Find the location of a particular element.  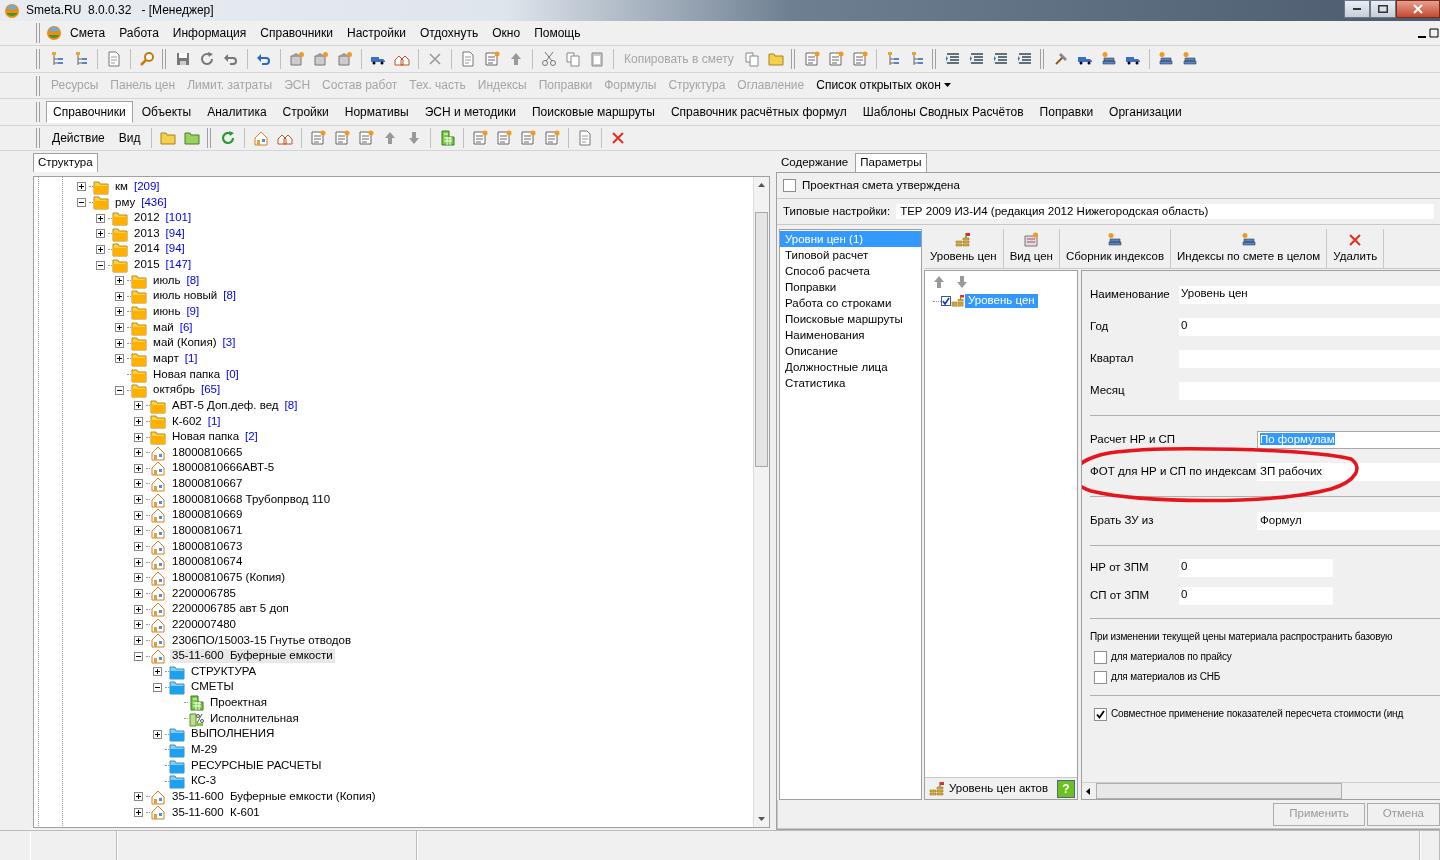

section-item: Наименования is located at coordinates (850, 335).